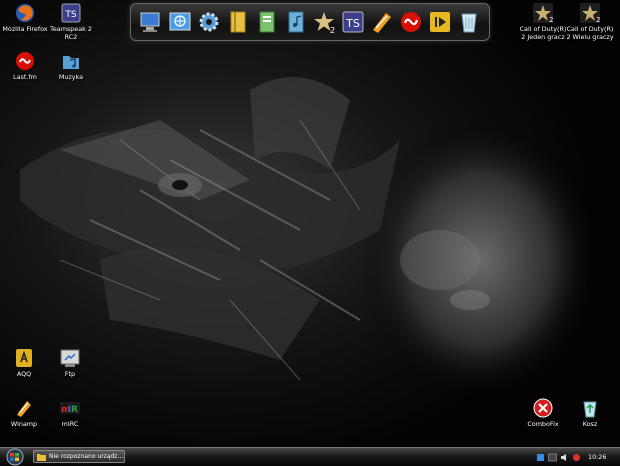 This screenshot has width=620, height=466. I want to click on desktop-icon-cod2-multi: 2 Call of Duty(R) 2 Wielu graczy, so click(589, 21).